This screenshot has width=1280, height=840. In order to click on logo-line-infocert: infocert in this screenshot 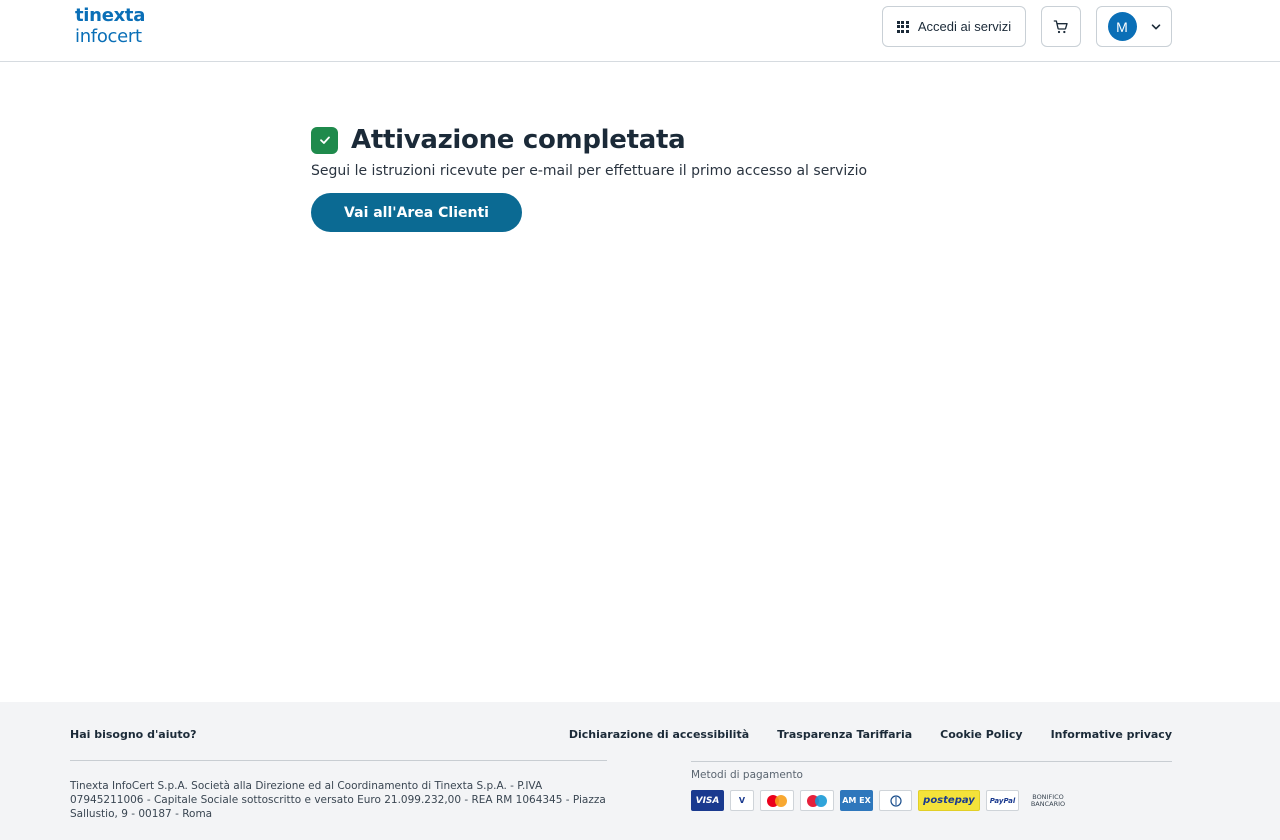, I will do `click(108, 36)`.